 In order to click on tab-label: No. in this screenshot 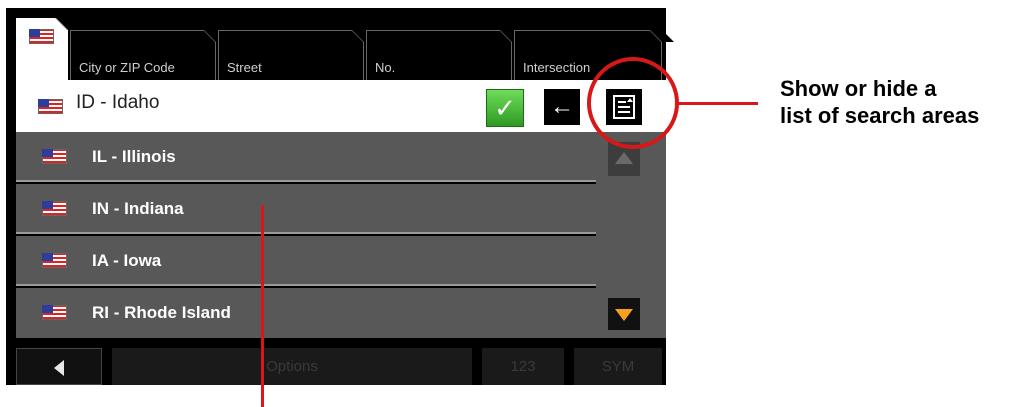, I will do `click(385, 67)`.